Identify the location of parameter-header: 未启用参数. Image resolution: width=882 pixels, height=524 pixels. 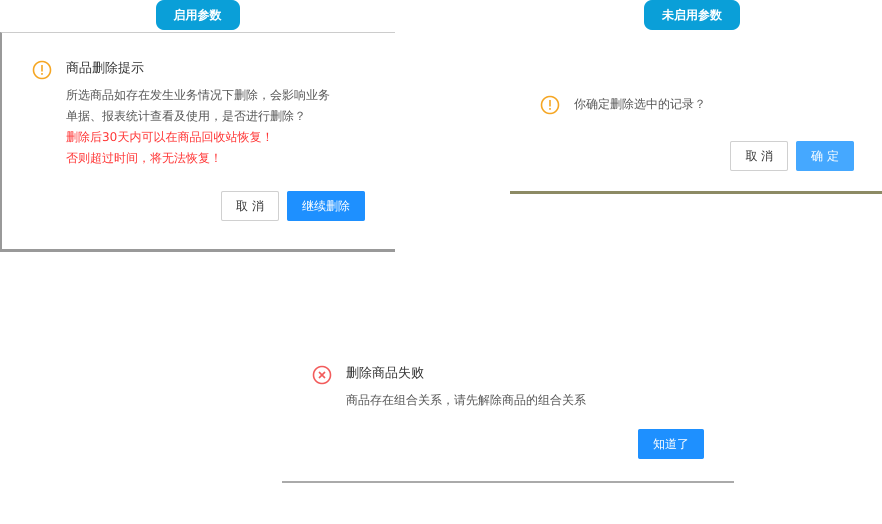
(692, 15).